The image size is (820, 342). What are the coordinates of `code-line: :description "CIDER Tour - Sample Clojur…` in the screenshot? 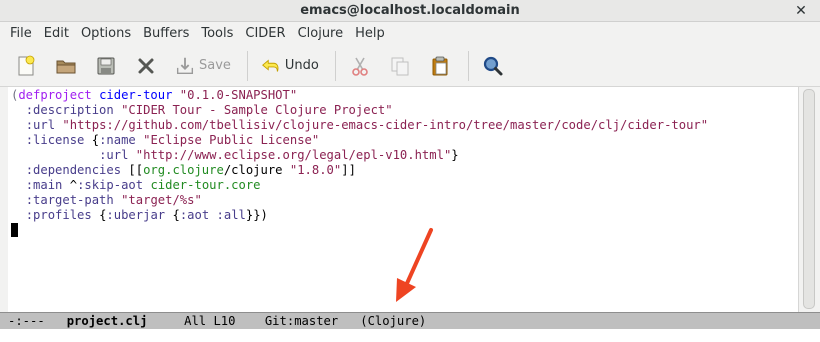 It's located at (404, 110).